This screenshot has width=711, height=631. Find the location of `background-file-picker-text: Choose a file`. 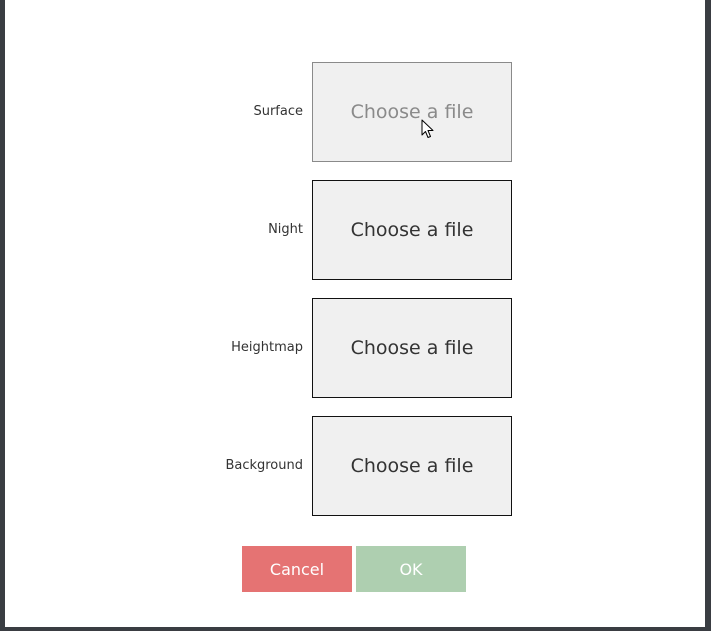

background-file-picker-text: Choose a file is located at coordinates (412, 466).